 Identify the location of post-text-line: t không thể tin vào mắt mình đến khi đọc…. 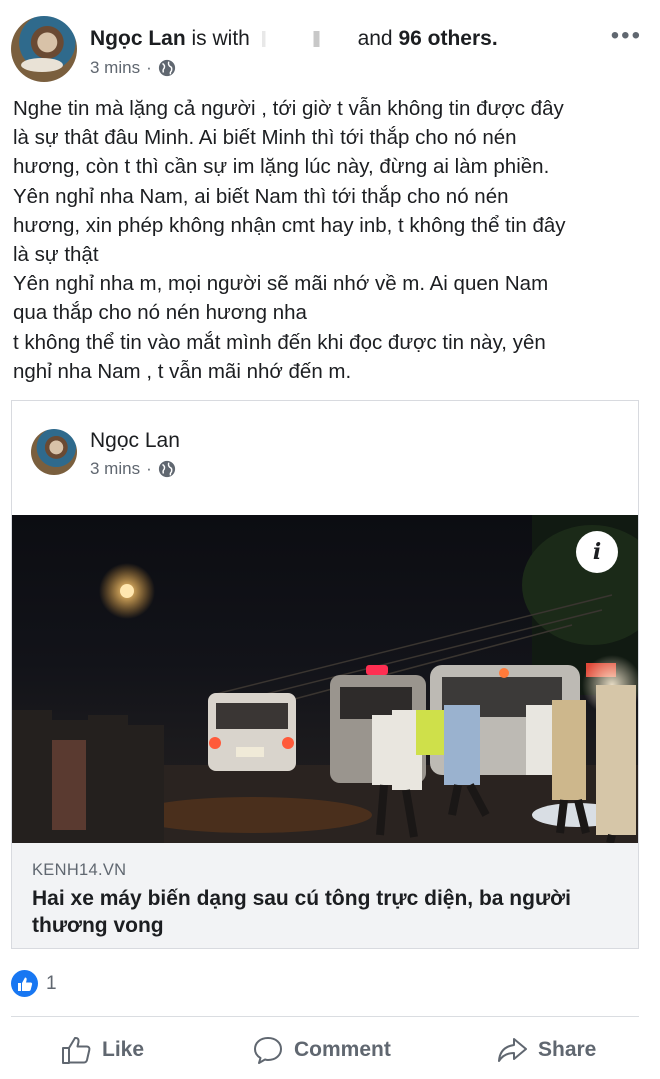
(279, 342).